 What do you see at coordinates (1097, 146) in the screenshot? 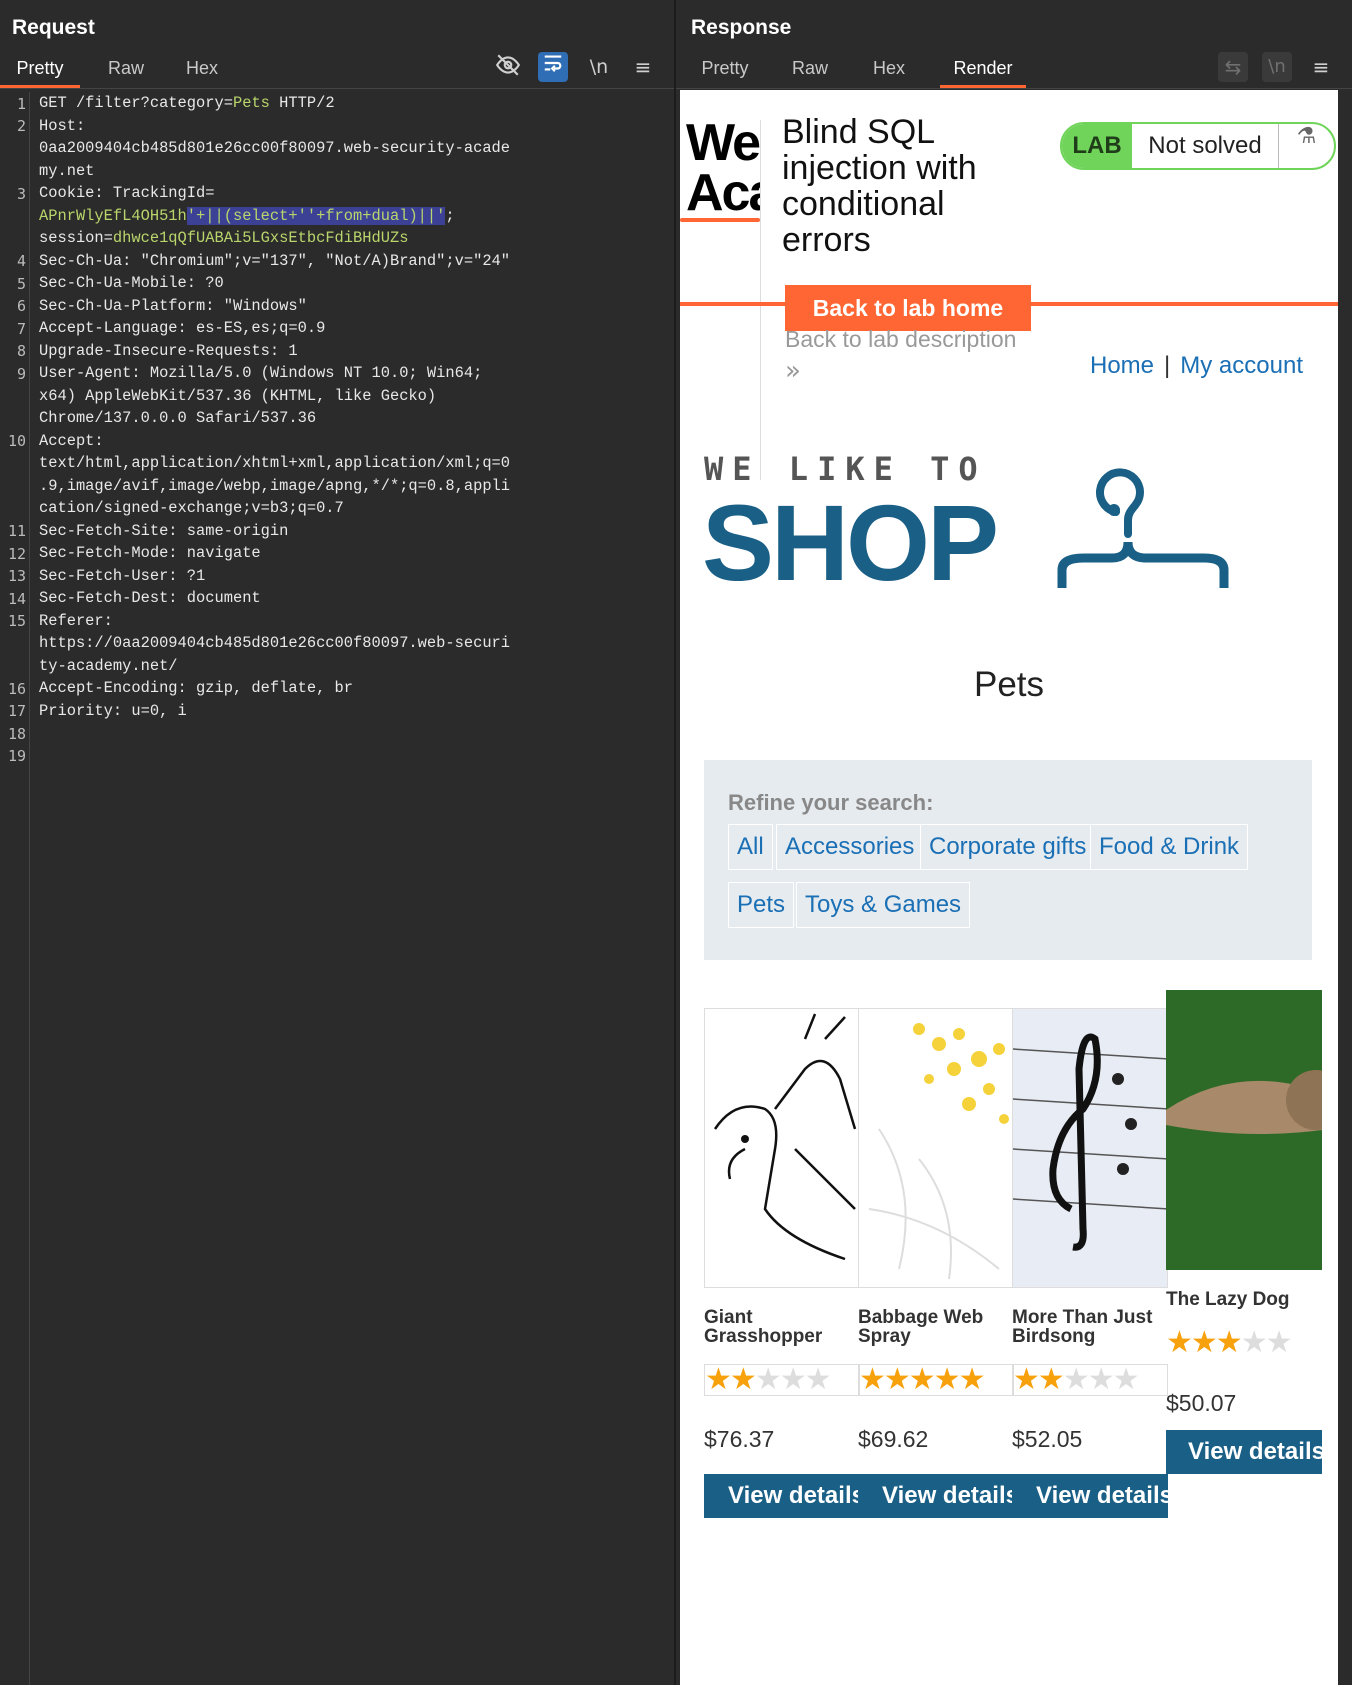
I see `lab-label: LAB` at bounding box center [1097, 146].